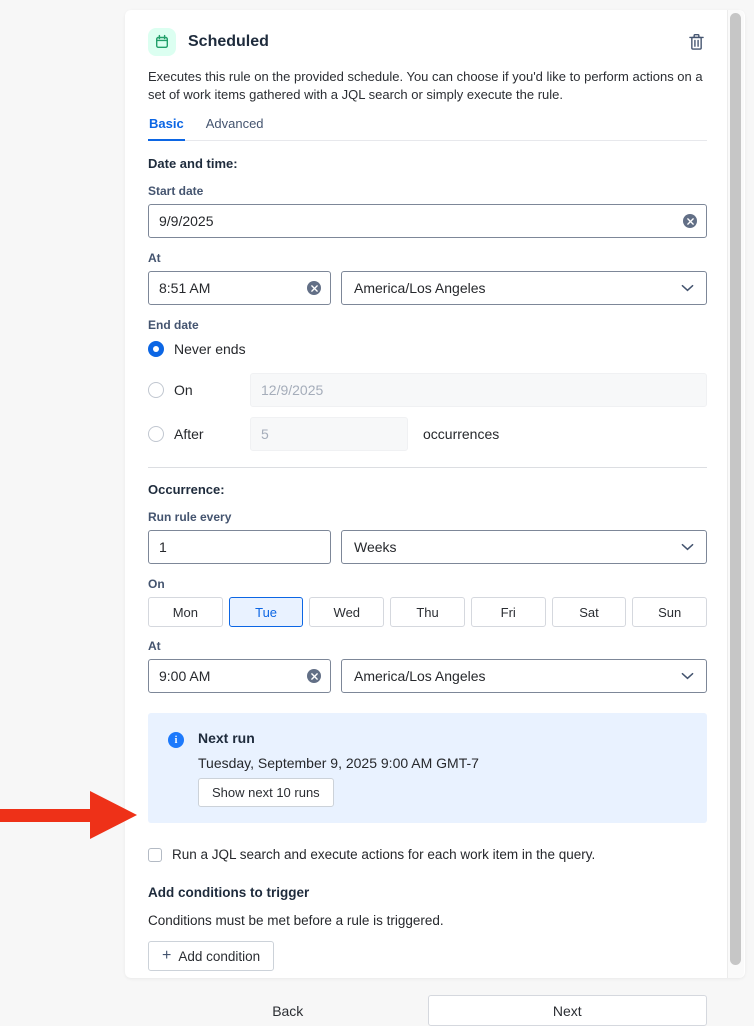 The width and height of the screenshot is (754, 1026). I want to click on occurrences-count-input: 5, so click(329, 434).